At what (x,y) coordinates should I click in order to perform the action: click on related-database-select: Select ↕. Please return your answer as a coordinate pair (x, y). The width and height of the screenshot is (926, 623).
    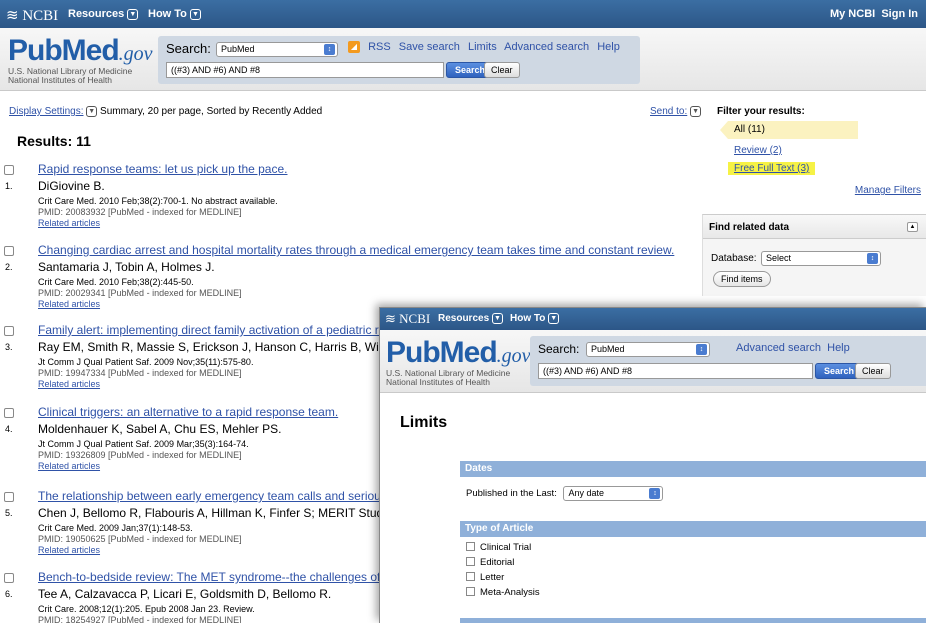
    Looking at the image, I should click on (821, 258).